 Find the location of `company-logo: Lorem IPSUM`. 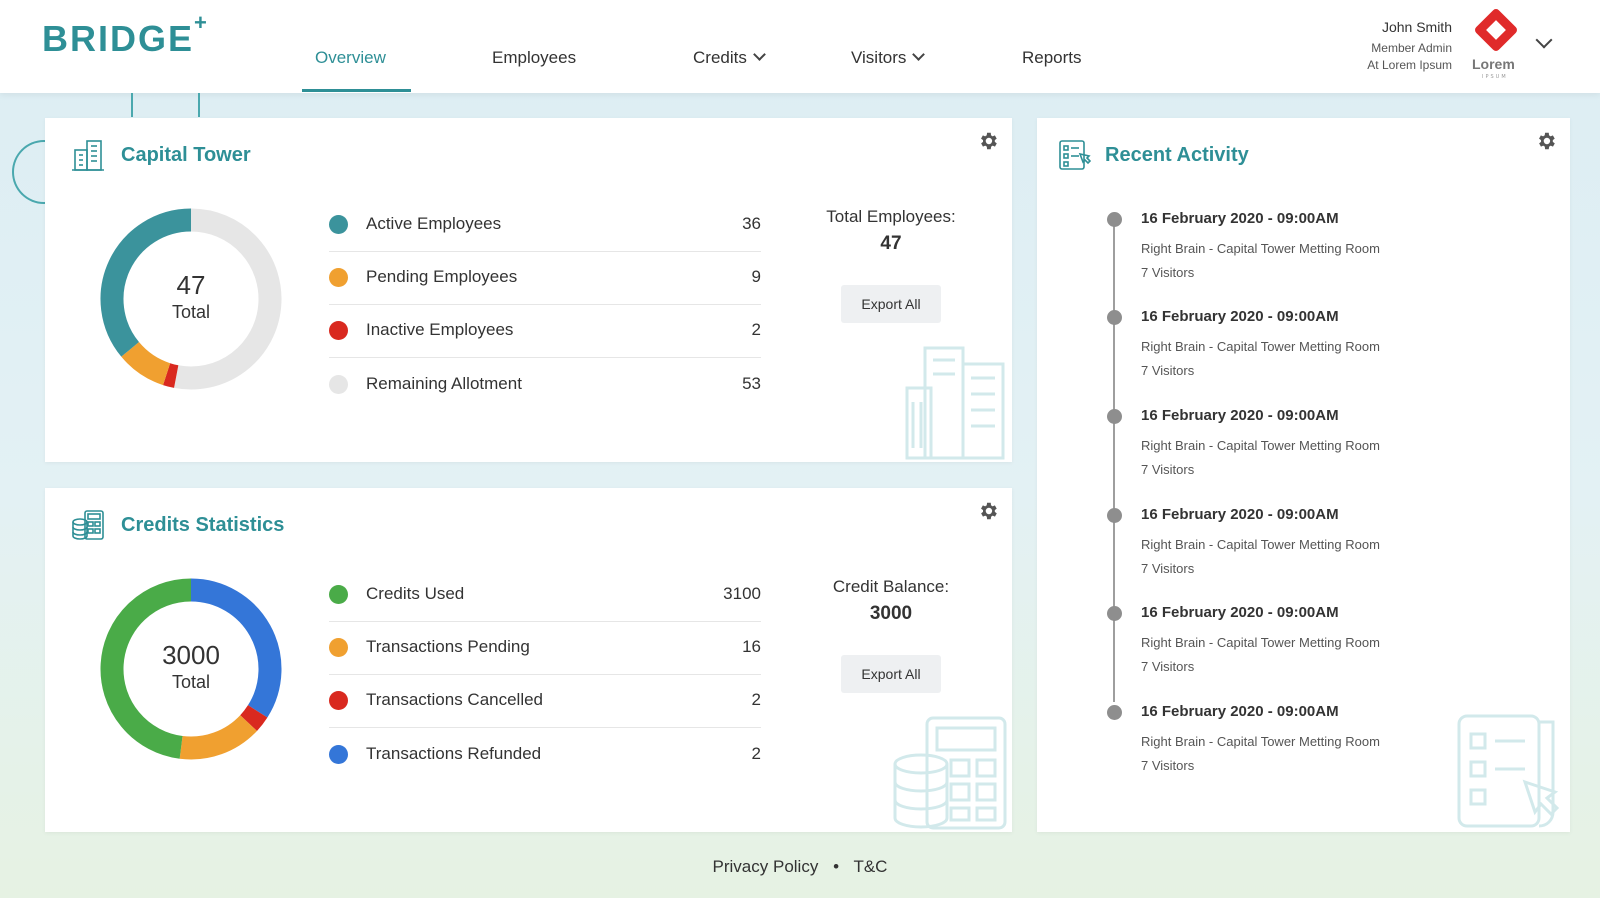

company-logo: Lorem IPSUM is located at coordinates (1496, 44).